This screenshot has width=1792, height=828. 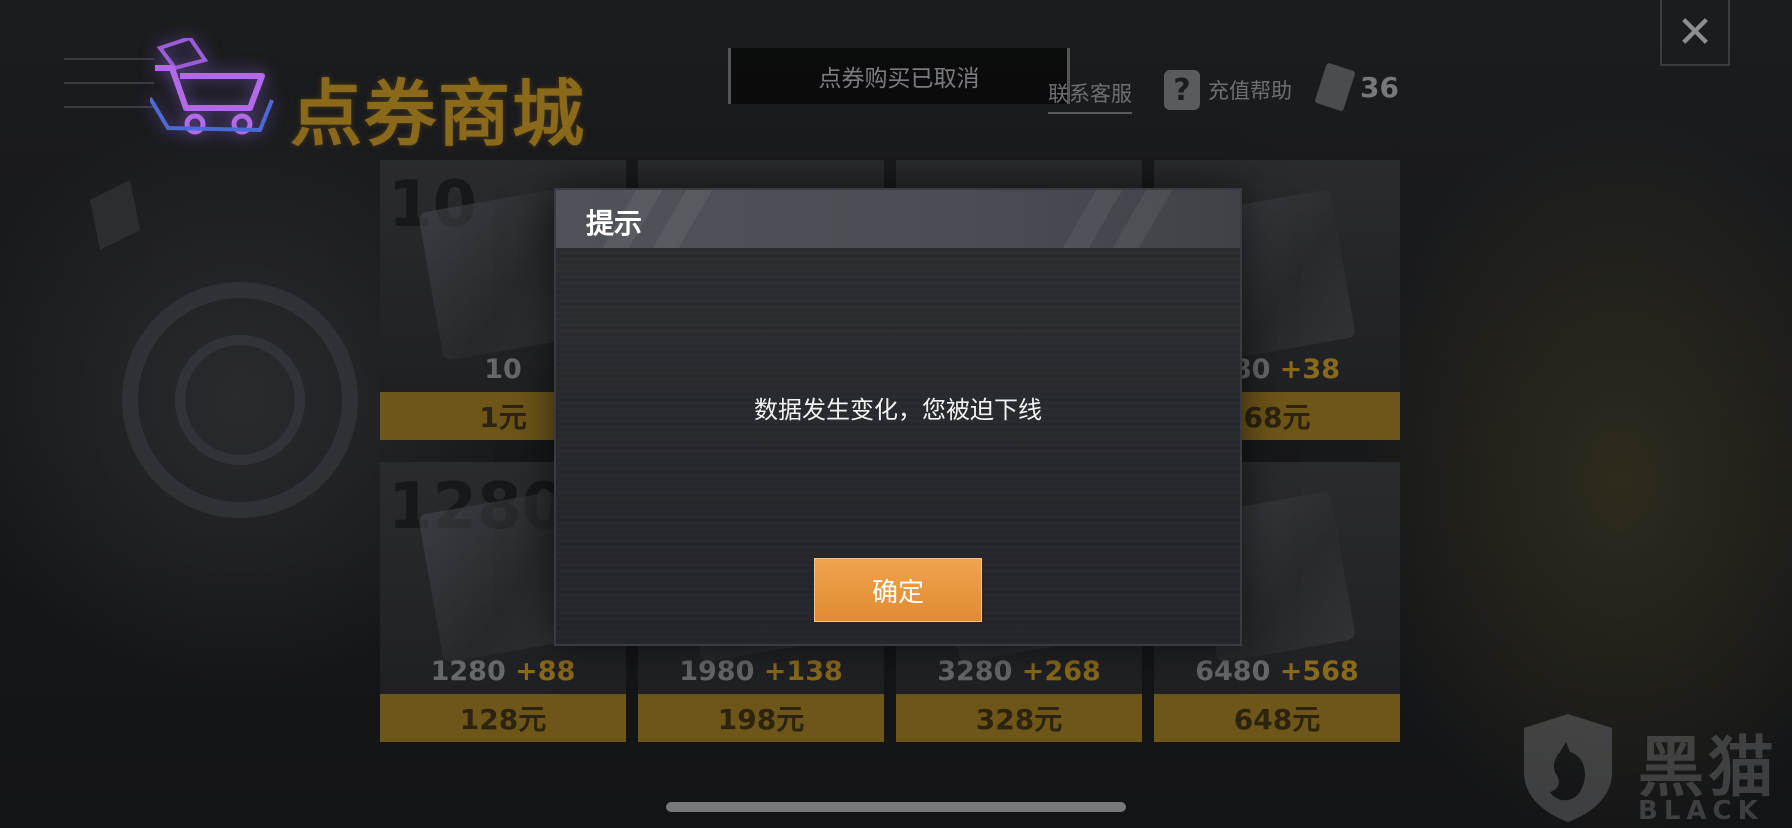 I want to click on package-amount: 1980 +138, so click(x=761, y=671).